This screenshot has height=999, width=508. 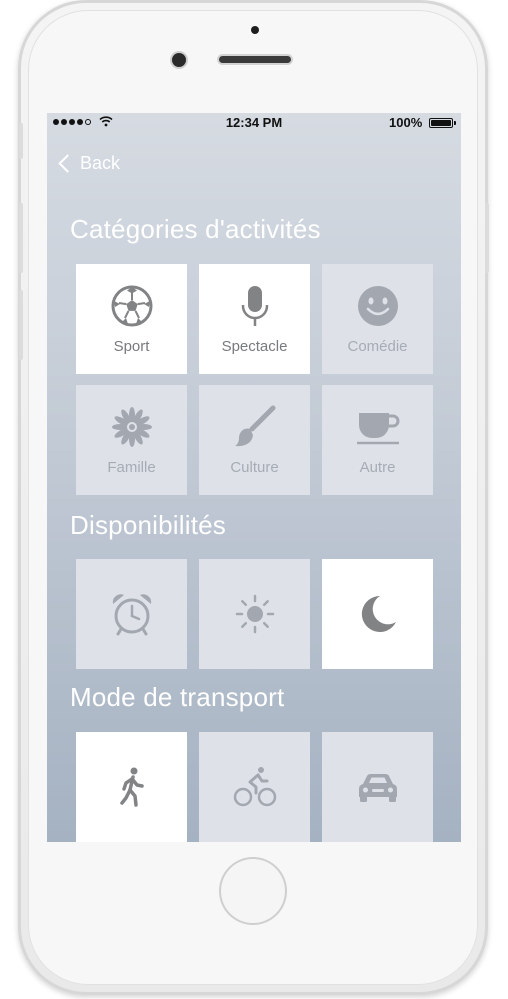 I want to click on volume-down-button, so click(x=21, y=325).